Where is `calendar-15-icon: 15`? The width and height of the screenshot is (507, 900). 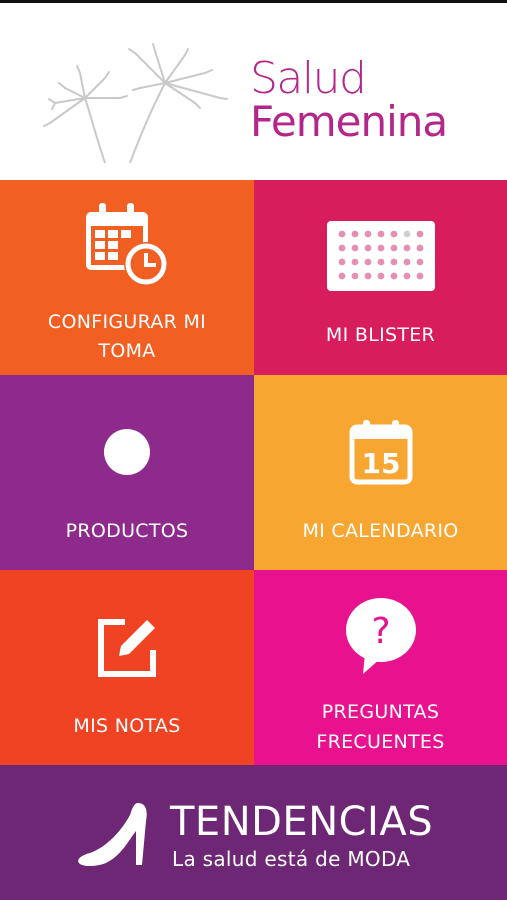 calendar-15-icon: 15 is located at coordinates (380, 452).